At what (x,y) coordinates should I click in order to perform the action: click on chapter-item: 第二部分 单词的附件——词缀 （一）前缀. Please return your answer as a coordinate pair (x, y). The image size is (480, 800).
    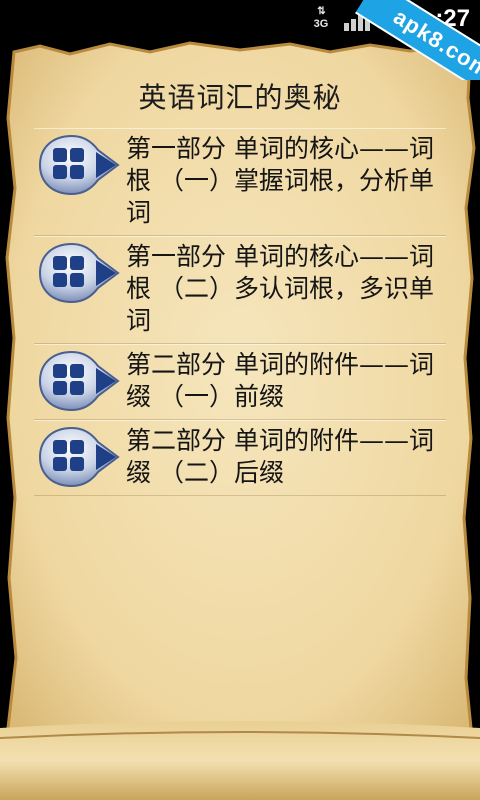
    Looking at the image, I should click on (240, 382).